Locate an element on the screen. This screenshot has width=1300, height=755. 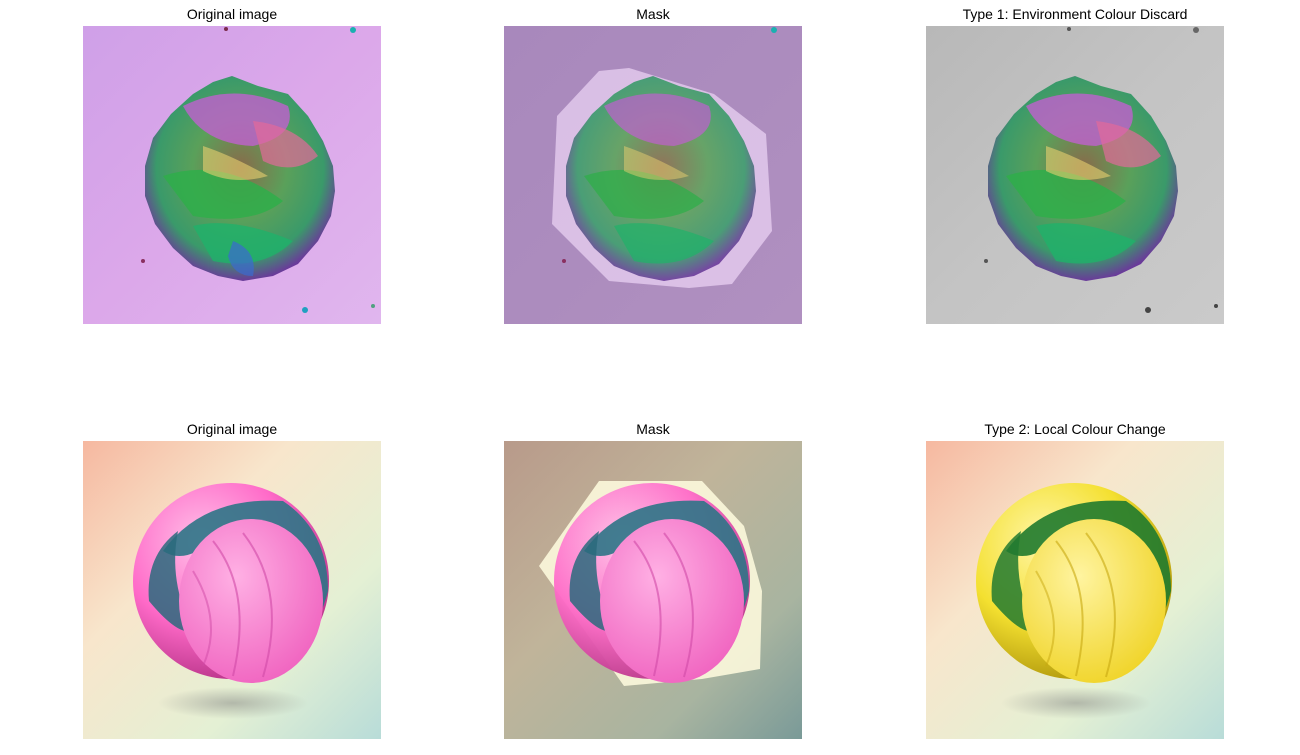
mask-image-flower is located at coordinates (653, 175).